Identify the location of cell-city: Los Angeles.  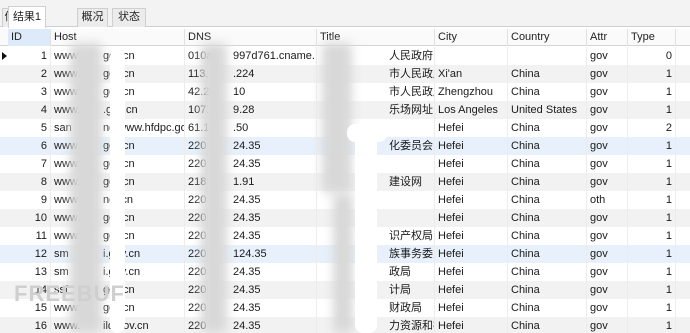
(471, 110).